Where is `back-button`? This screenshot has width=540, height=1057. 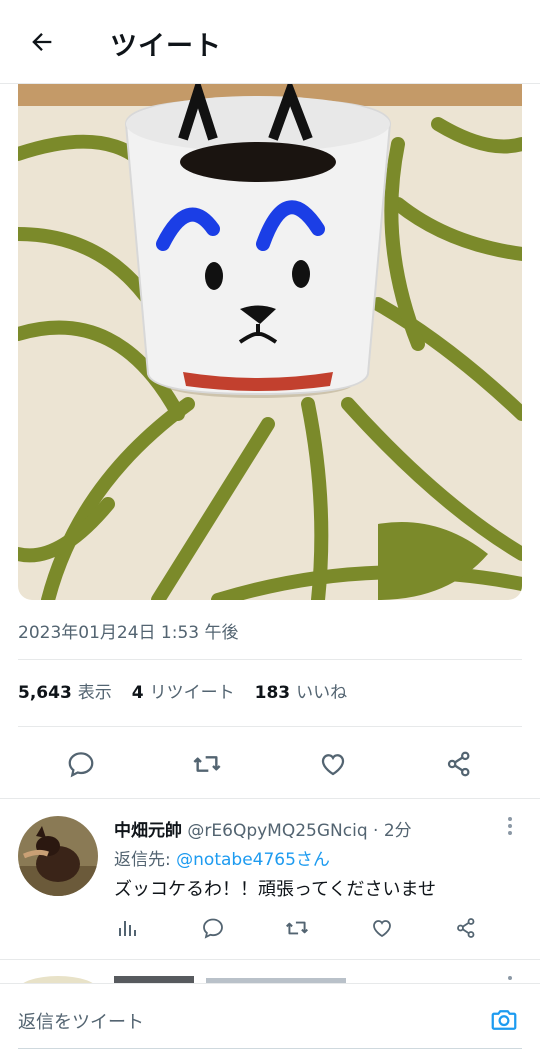
back-button is located at coordinates (42, 42).